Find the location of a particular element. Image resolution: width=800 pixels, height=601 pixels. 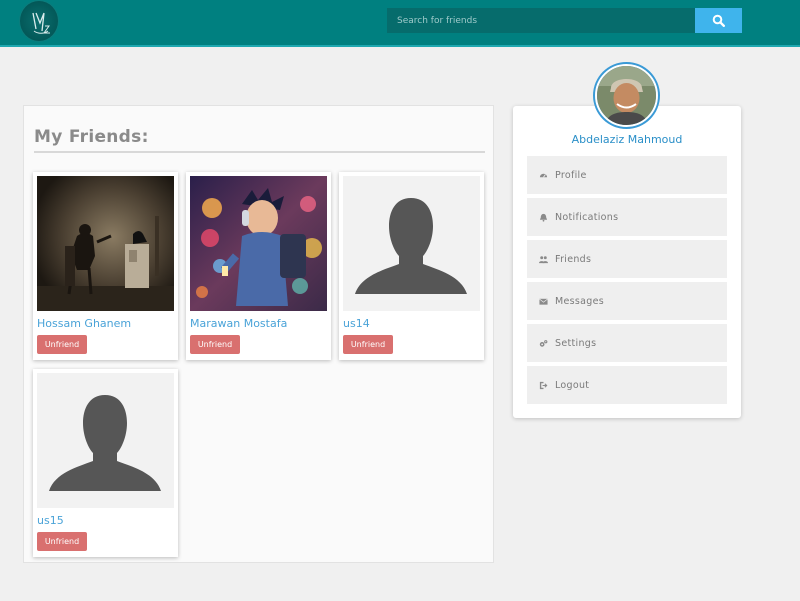

cogs-icon is located at coordinates (543, 343).